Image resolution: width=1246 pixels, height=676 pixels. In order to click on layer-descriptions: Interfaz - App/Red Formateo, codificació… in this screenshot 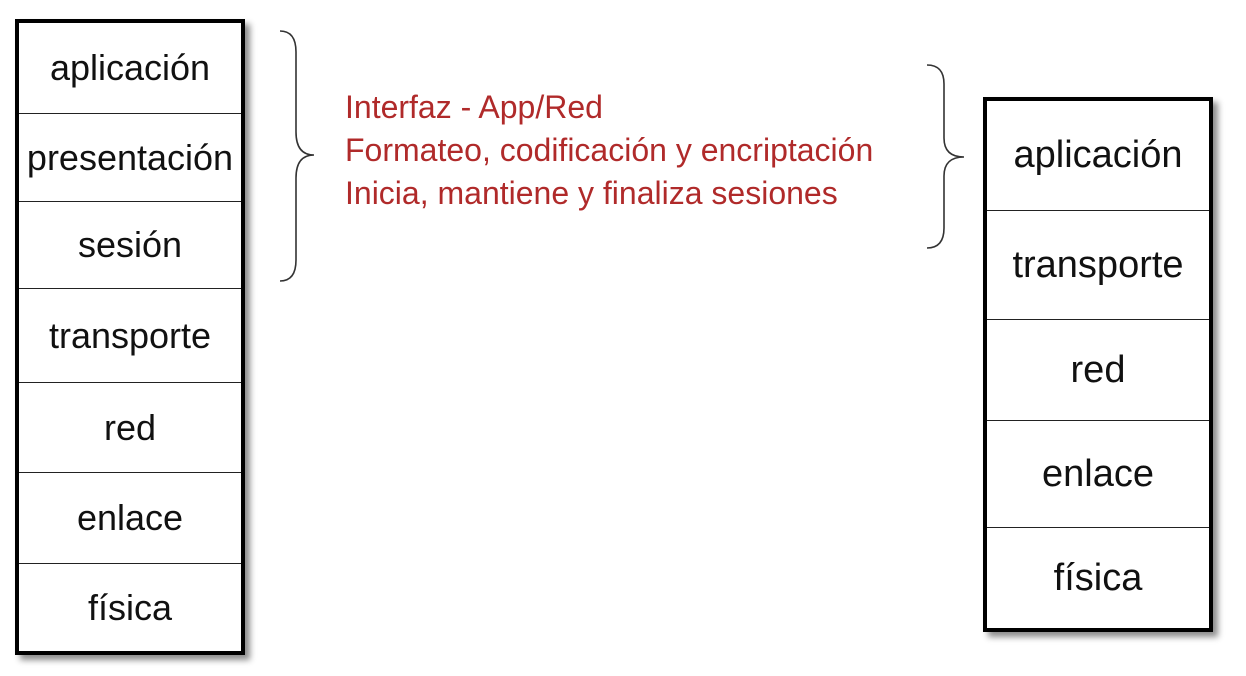, I will do `click(609, 150)`.